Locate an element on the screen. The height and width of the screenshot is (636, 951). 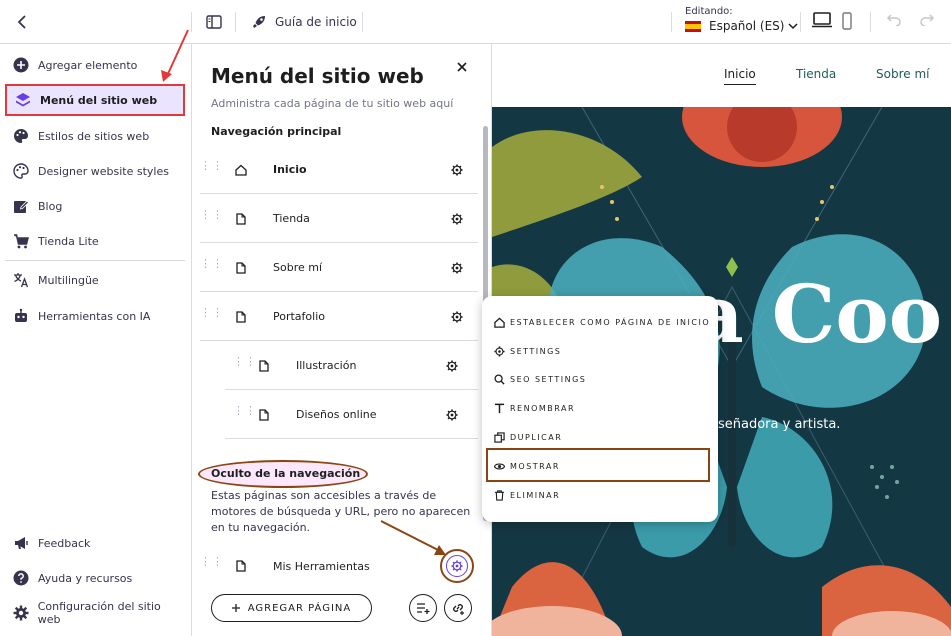
menu-item-set-homepage: ESTABLECER COMO PÁGINA DE INICIO is located at coordinates (601, 322).